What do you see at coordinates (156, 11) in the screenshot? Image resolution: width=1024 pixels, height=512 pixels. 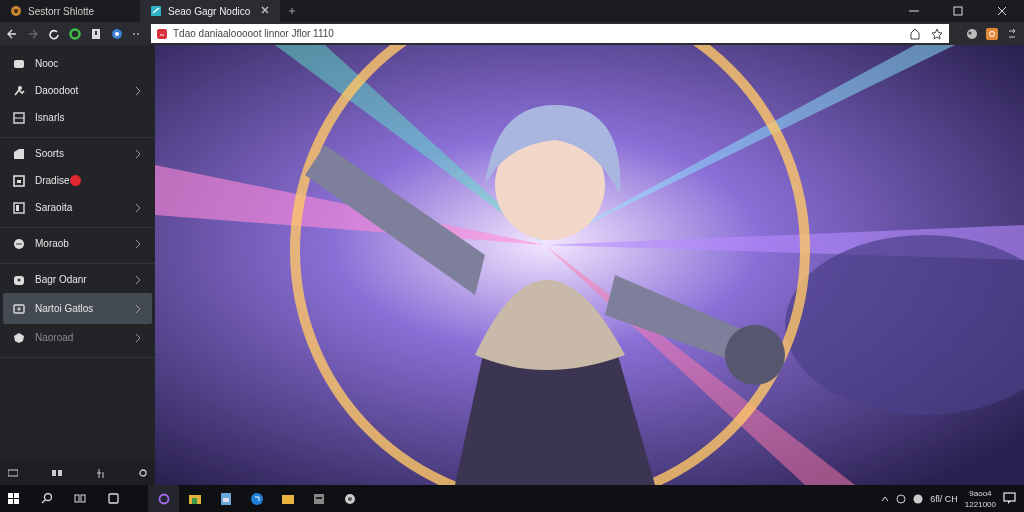 I see `page-icon` at bounding box center [156, 11].